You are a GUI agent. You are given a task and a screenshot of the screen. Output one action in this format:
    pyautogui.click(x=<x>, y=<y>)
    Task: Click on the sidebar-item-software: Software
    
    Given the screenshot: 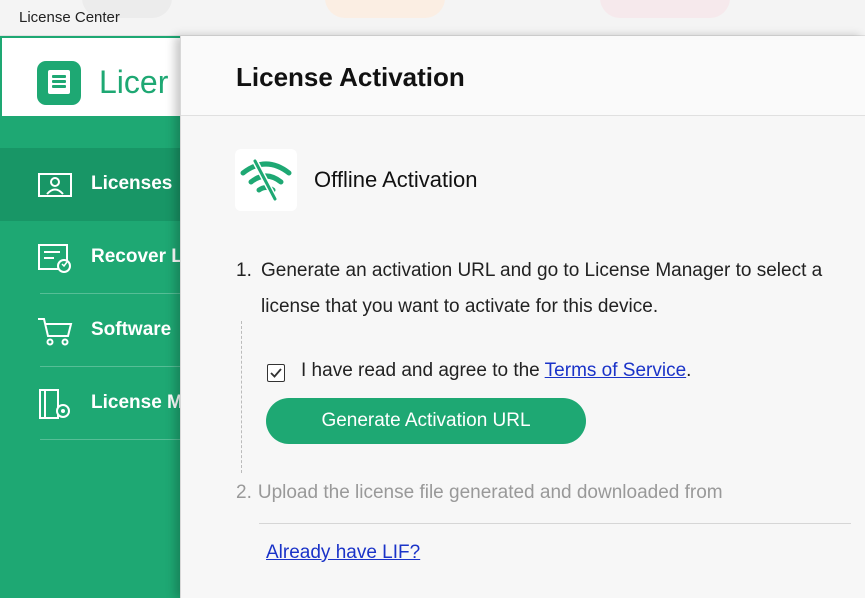 What is the action you would take?
    pyautogui.click(x=100, y=330)
    